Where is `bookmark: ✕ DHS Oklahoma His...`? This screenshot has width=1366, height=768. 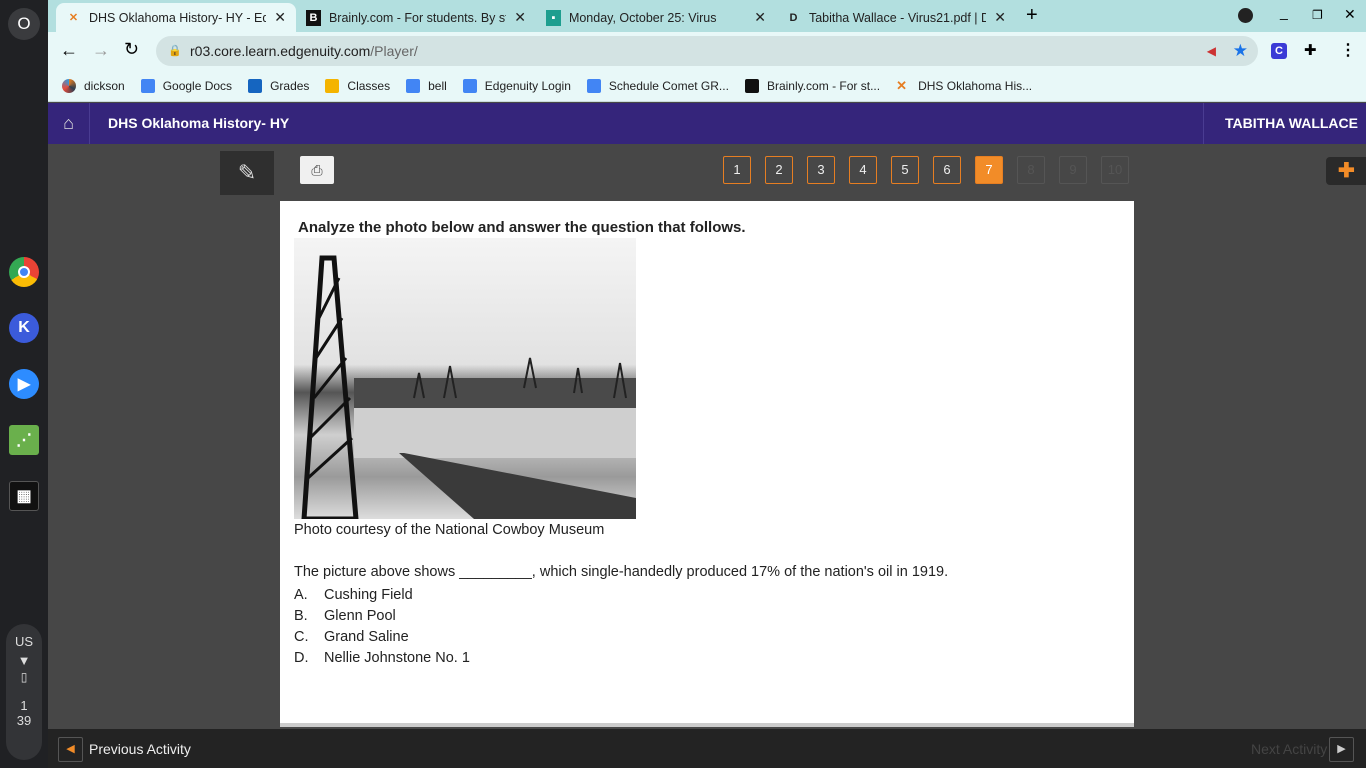
bookmark: ✕ DHS Oklahoma His... is located at coordinates (964, 85).